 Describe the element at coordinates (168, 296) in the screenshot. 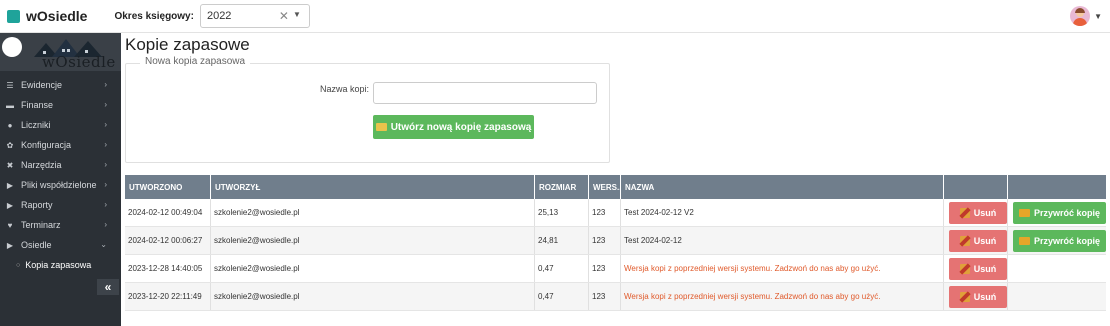

I see `cell-created: 2023-12-20 22:11:49` at that location.